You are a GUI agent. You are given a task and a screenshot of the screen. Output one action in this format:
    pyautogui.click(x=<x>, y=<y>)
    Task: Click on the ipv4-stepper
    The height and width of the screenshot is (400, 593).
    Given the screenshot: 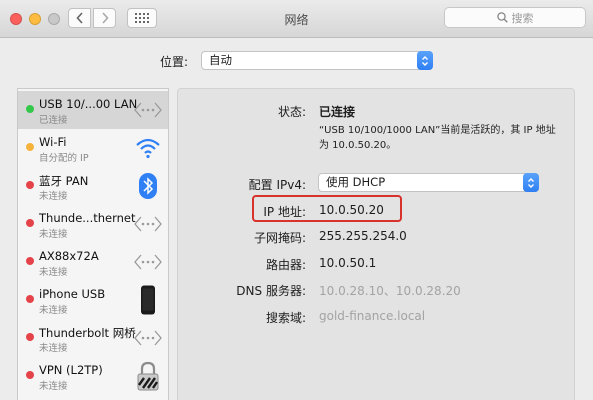 What is the action you would take?
    pyautogui.click(x=531, y=182)
    